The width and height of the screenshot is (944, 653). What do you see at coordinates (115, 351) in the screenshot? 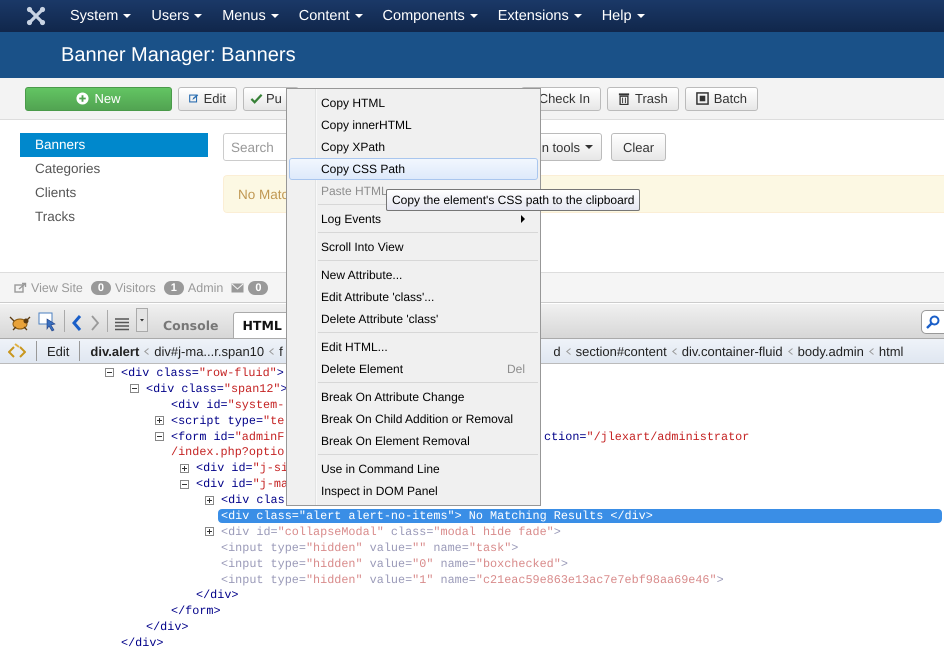
I see `breadcrumb-item: div.alert` at bounding box center [115, 351].